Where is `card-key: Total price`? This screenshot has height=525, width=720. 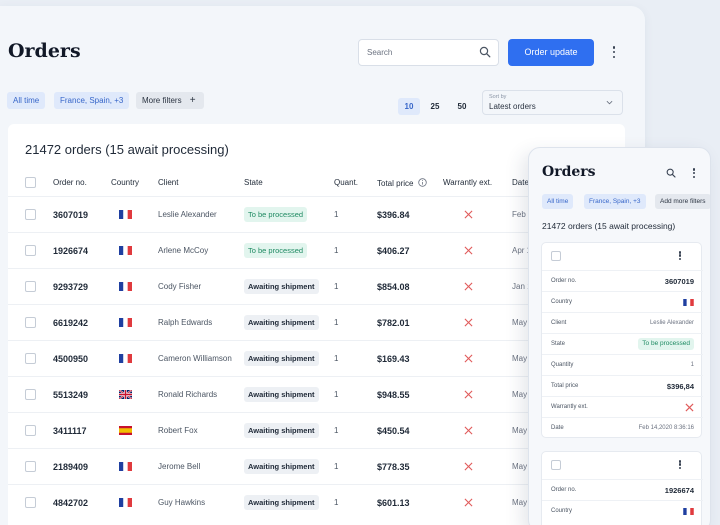 card-key: Total price is located at coordinates (565, 386).